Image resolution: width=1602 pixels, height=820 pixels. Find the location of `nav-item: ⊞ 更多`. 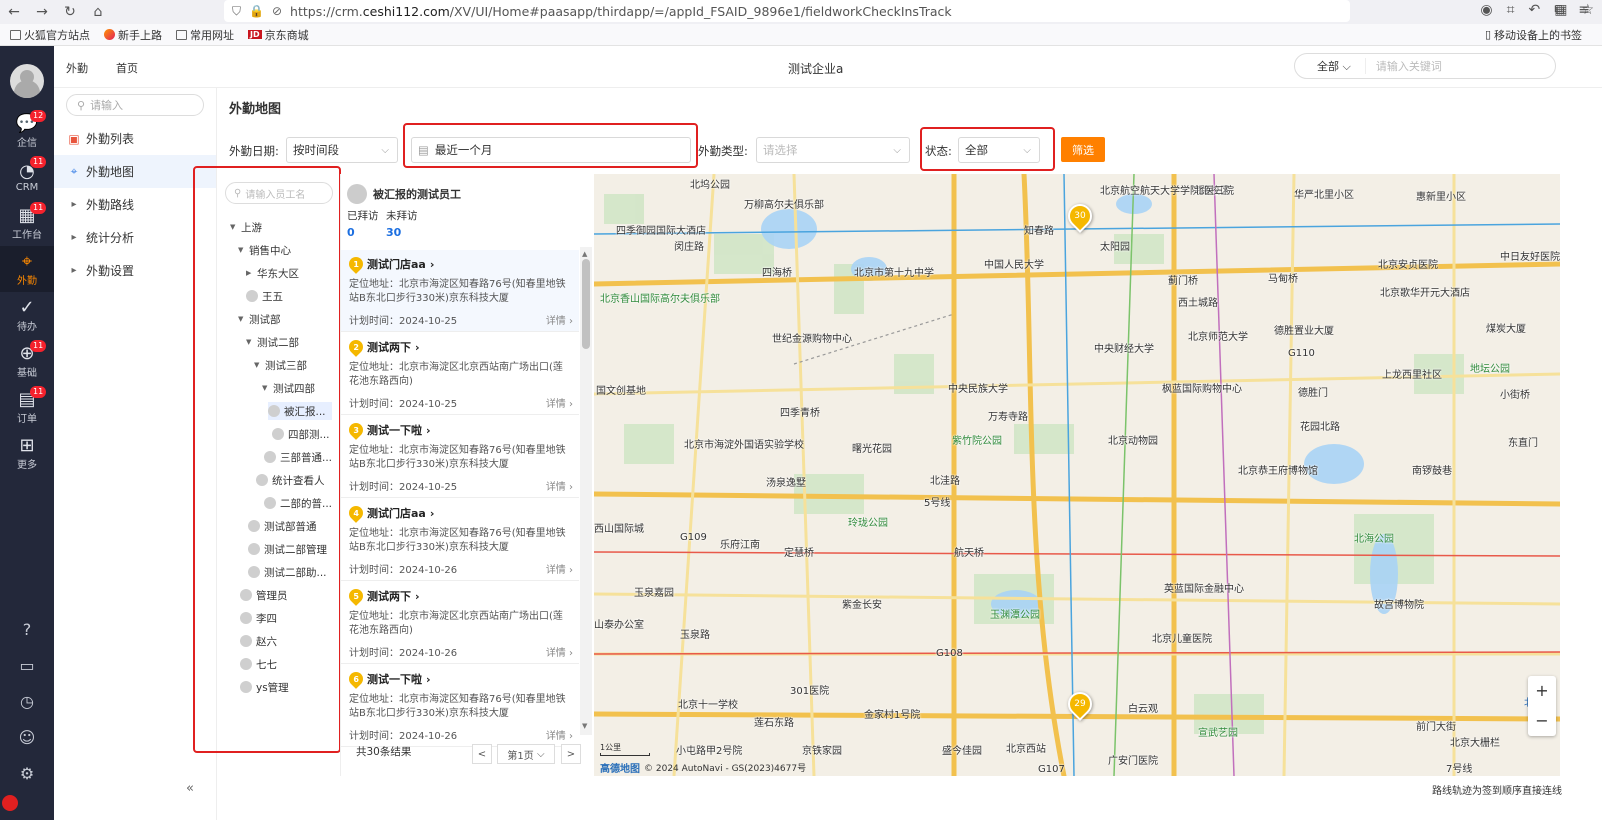

nav-item: ⊞ 更多 is located at coordinates (27, 453).